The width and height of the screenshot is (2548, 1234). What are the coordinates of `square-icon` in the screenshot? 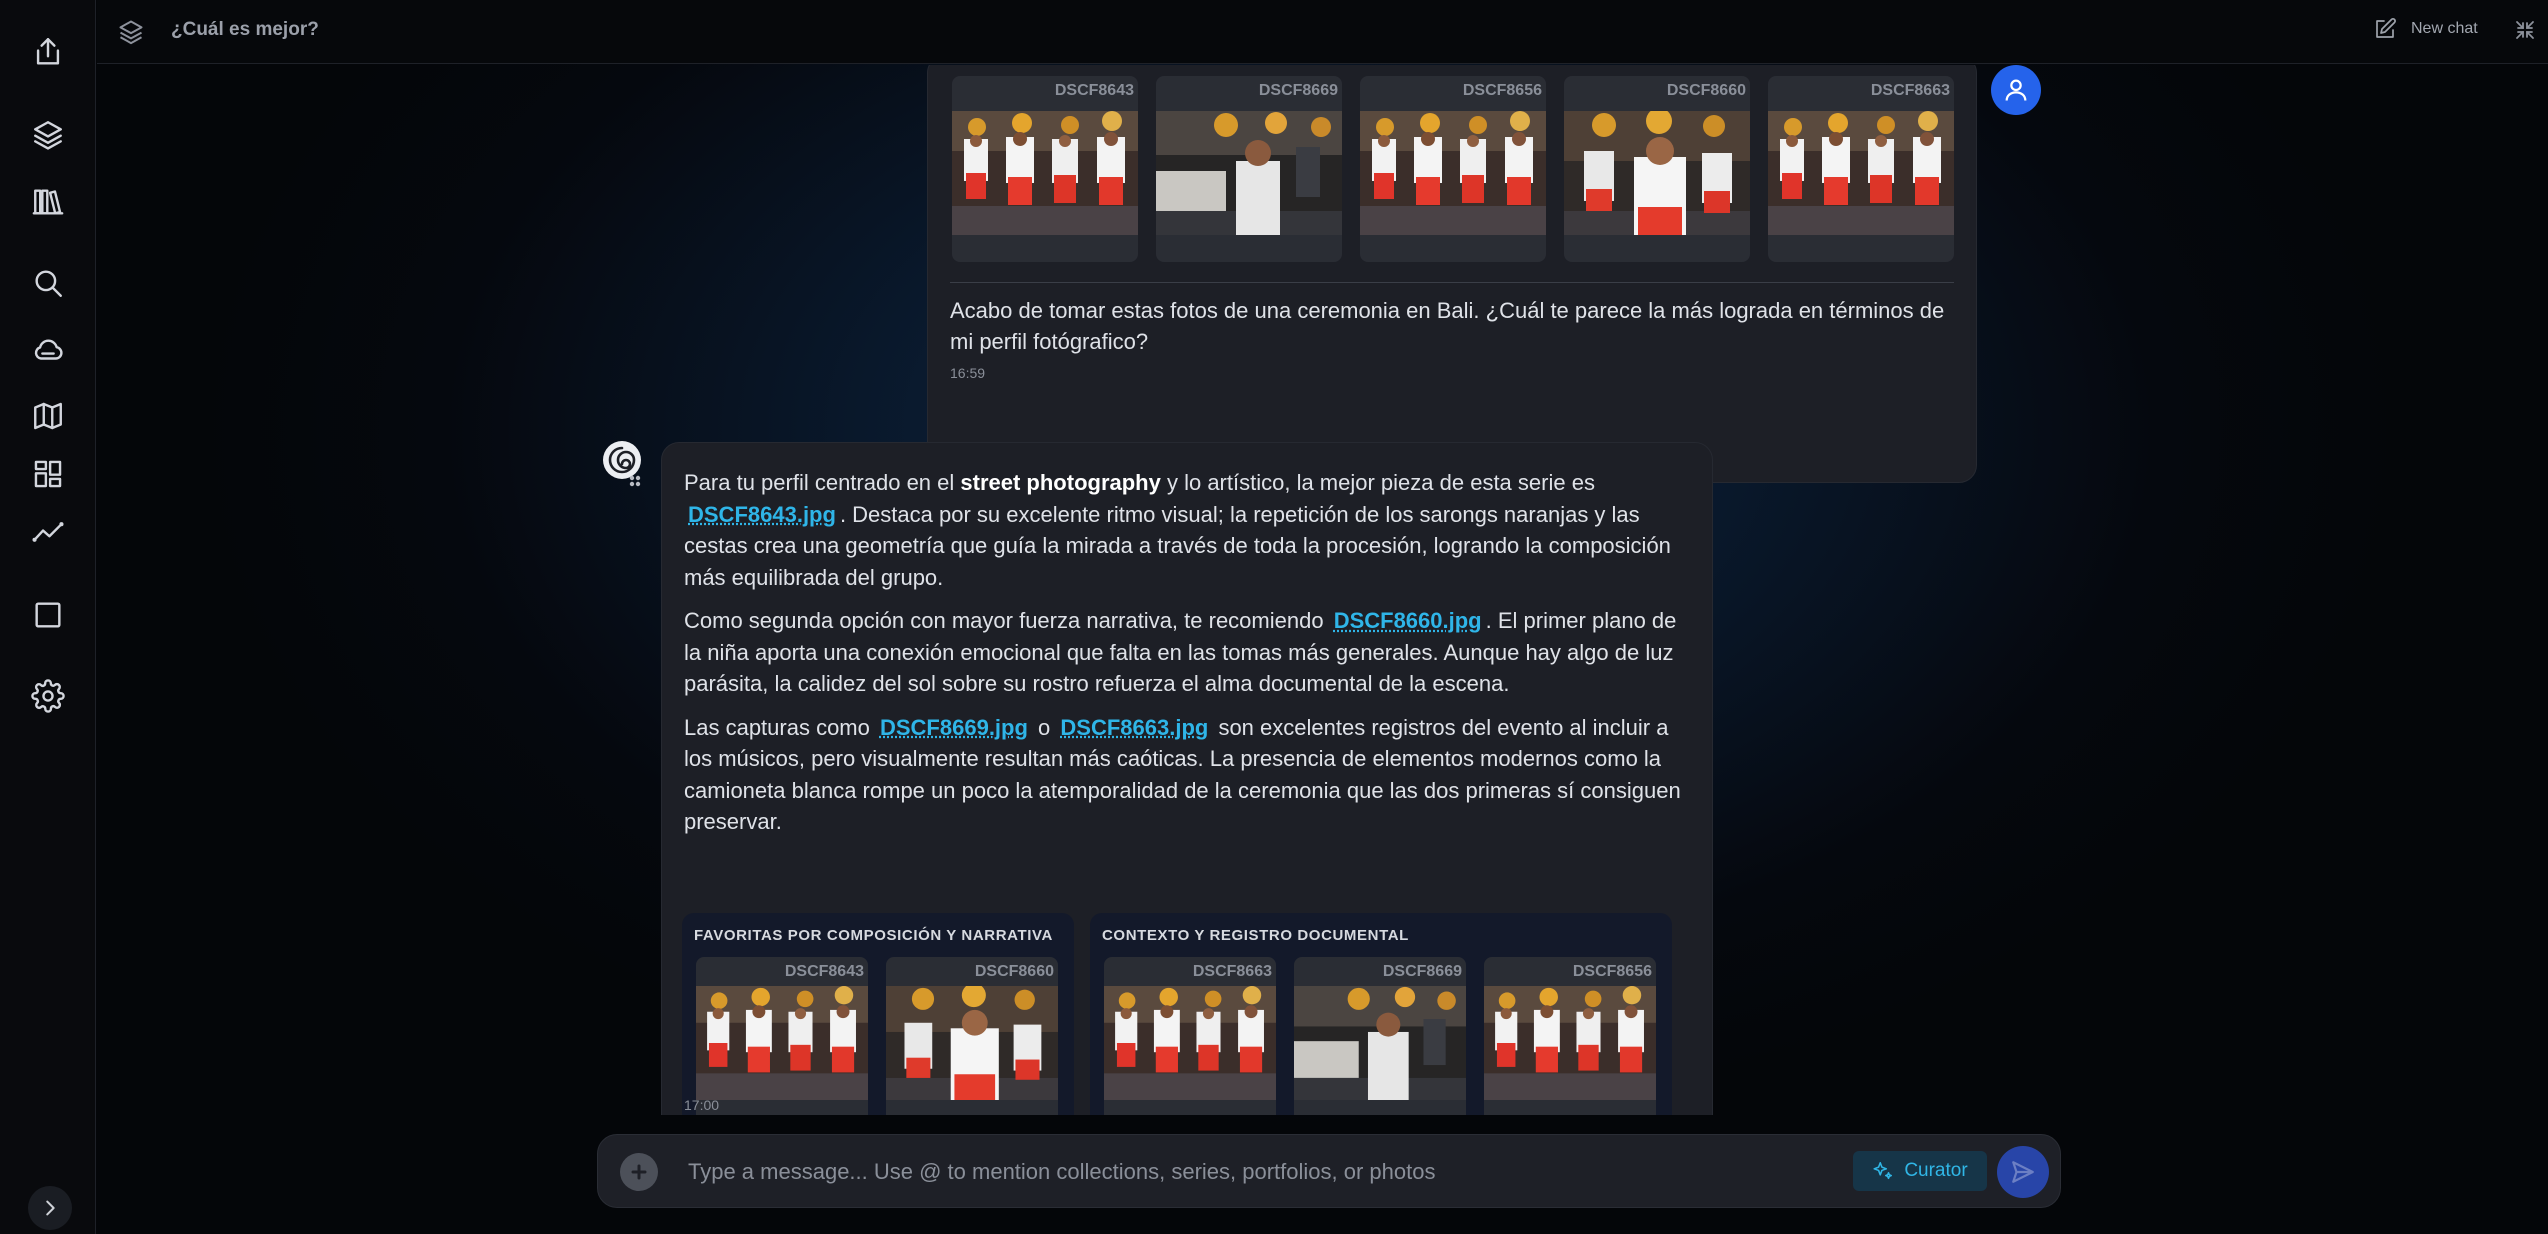 It's located at (48, 615).